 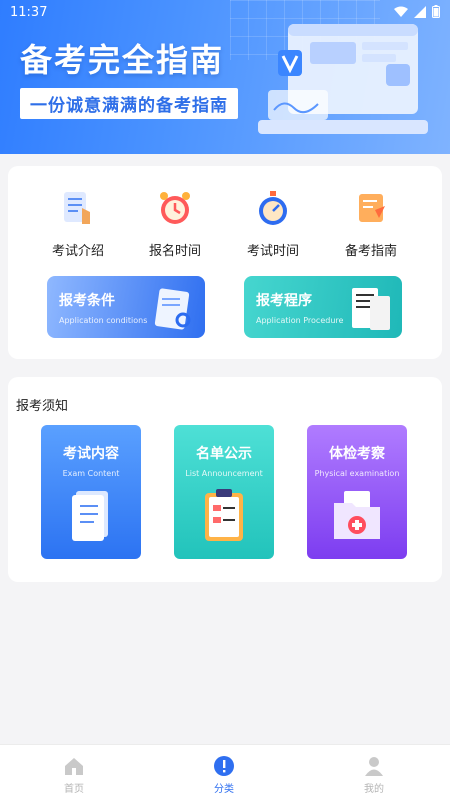 I want to click on tab-profile: 我的, so click(x=374, y=775).